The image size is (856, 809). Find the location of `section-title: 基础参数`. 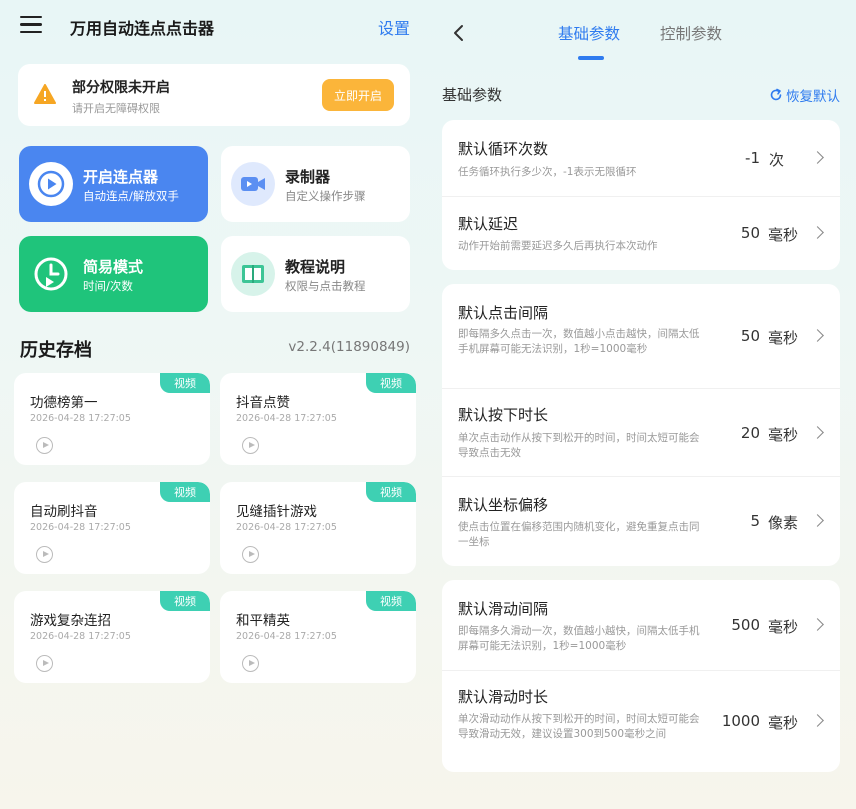

section-title: 基础参数 is located at coordinates (472, 95).